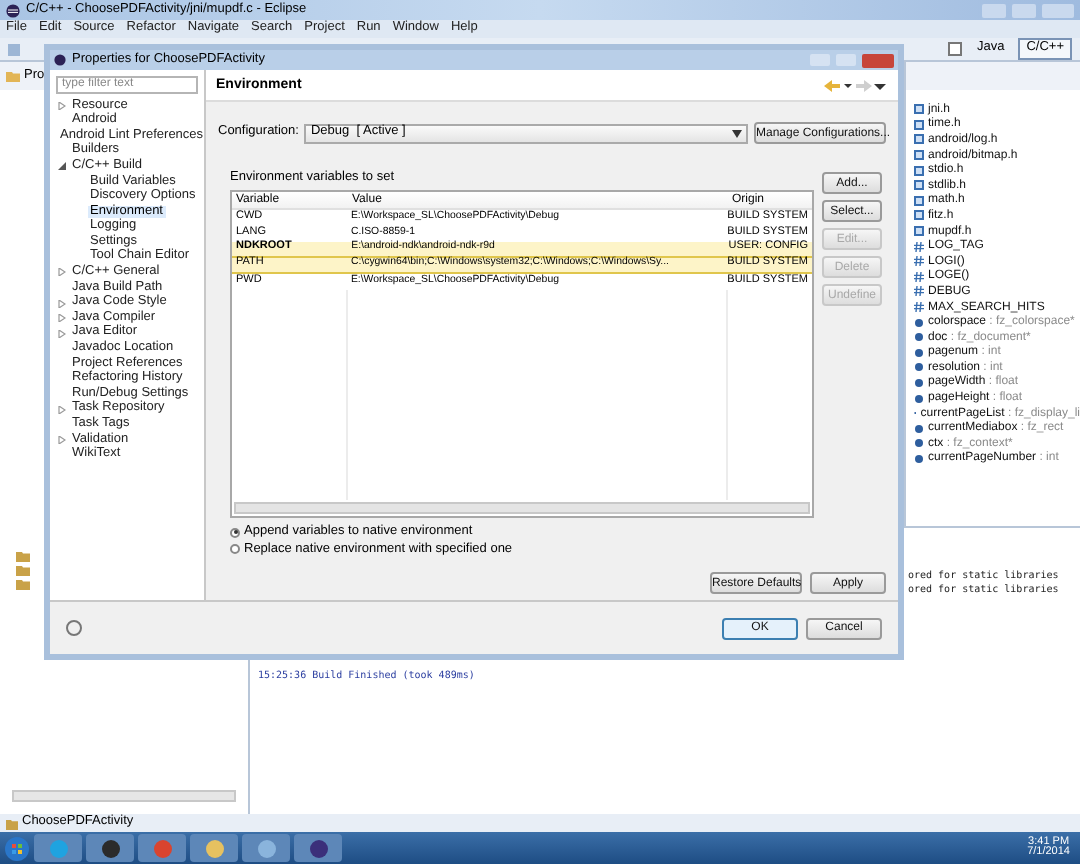  What do you see at coordinates (74, 628) in the screenshot?
I see `help-icon` at bounding box center [74, 628].